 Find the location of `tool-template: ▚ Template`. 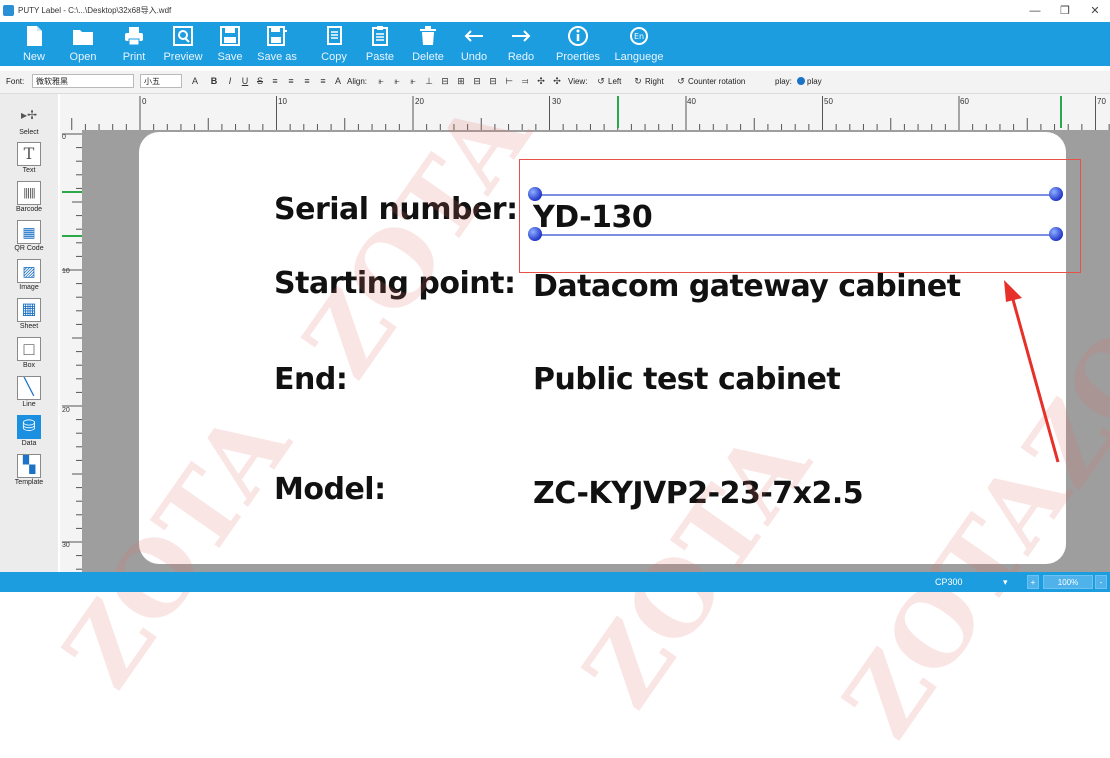

tool-template: ▚ Template is located at coordinates (29, 472).